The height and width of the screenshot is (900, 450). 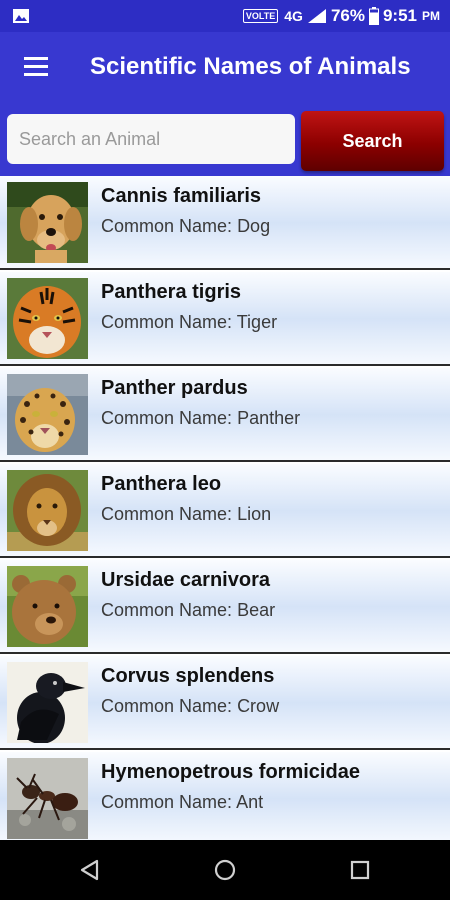 I want to click on list-item: Corvus splendens Common Name: Crow, so click(x=225, y=703).